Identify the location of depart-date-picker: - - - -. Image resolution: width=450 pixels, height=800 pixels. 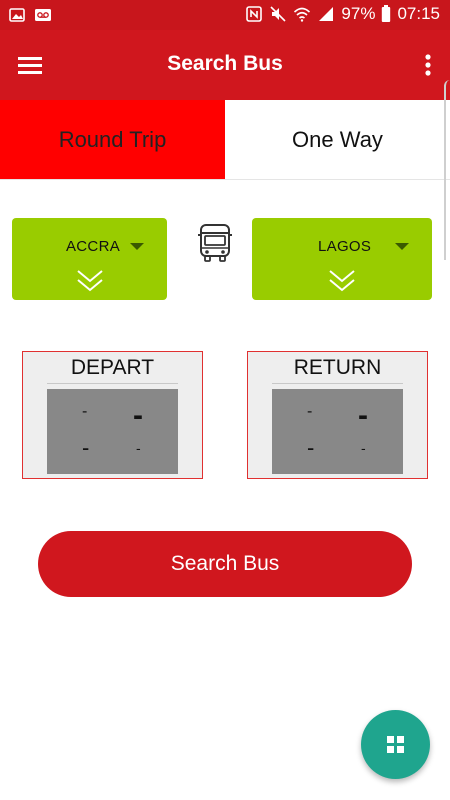
(112, 431).